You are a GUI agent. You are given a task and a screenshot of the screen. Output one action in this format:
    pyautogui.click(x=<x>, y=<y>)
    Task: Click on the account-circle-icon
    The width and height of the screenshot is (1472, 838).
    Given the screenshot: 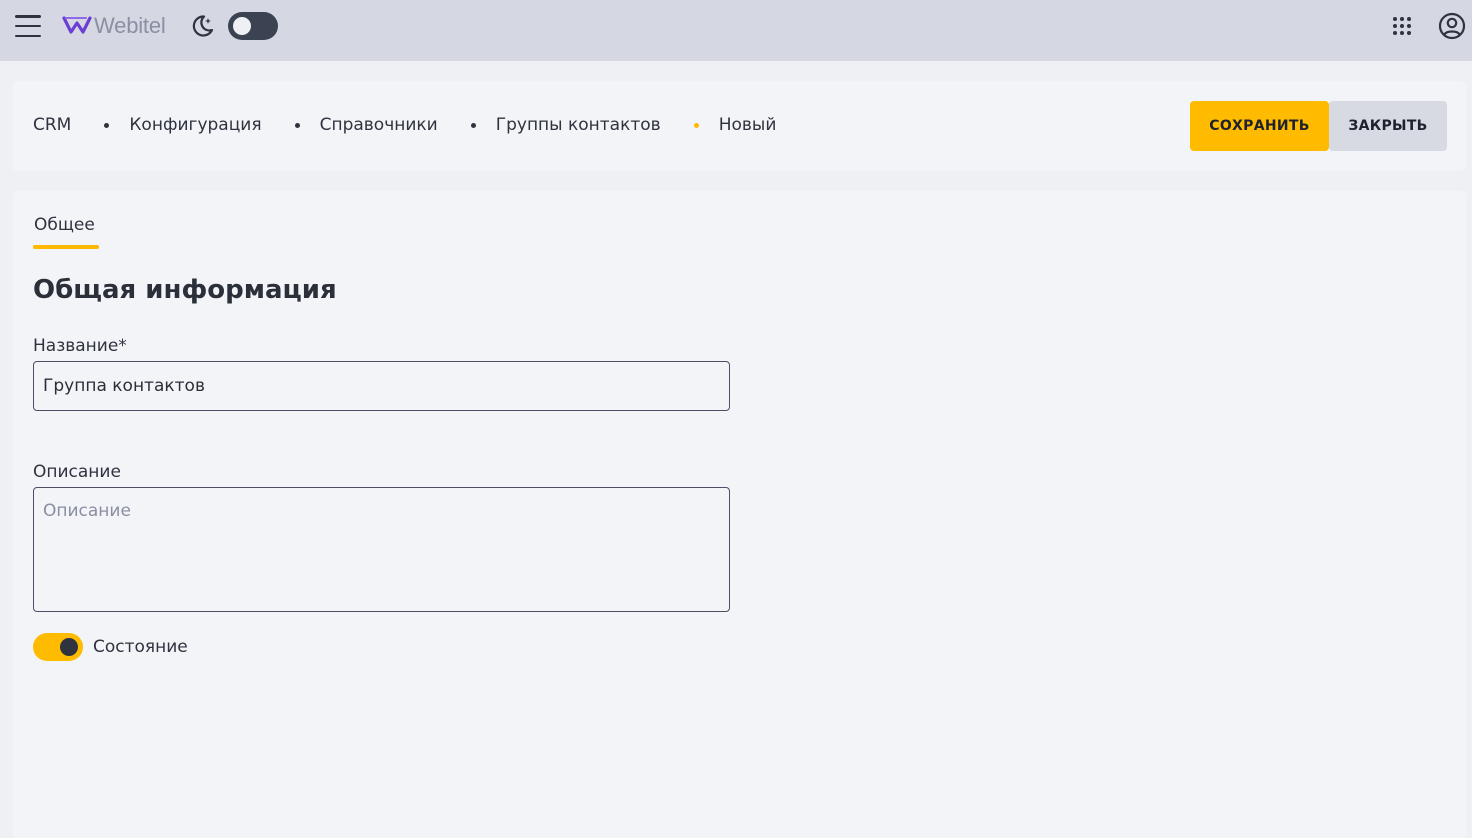 What is the action you would take?
    pyautogui.click(x=1452, y=26)
    